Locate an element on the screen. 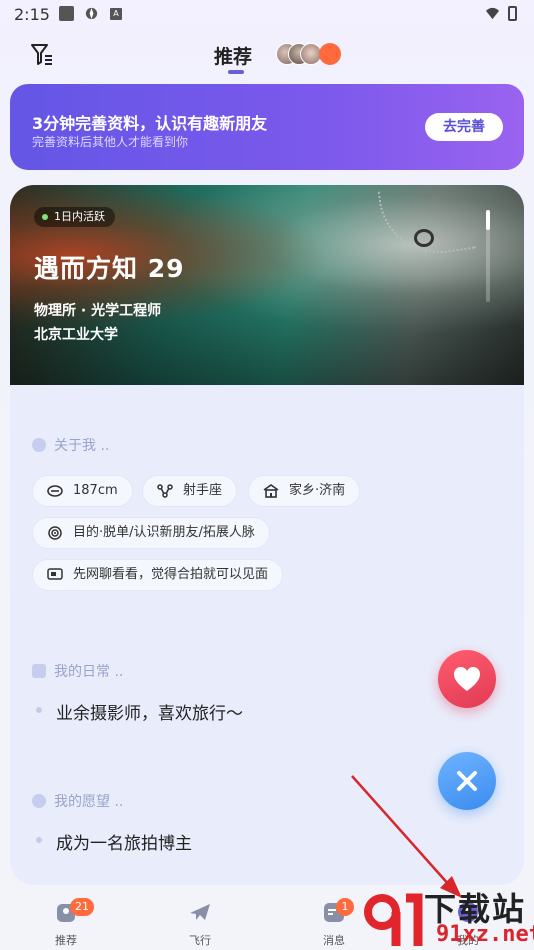 The image size is (534, 950). pass-button is located at coordinates (467, 781).